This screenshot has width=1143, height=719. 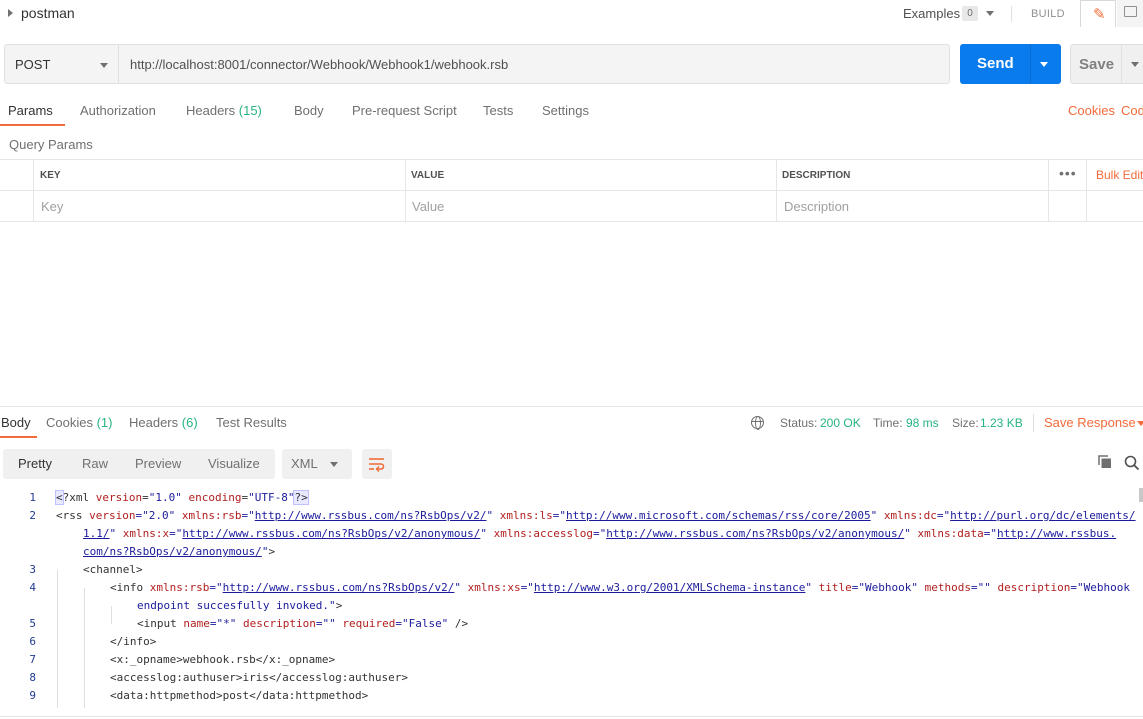 What do you see at coordinates (1091, 110) in the screenshot?
I see `cookies-link: Cookies` at bounding box center [1091, 110].